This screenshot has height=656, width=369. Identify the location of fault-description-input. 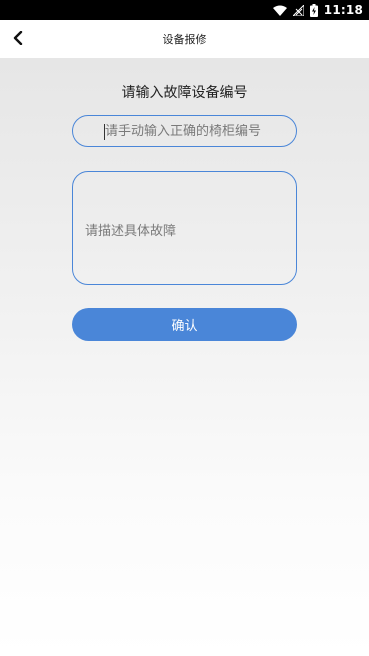
(190, 228).